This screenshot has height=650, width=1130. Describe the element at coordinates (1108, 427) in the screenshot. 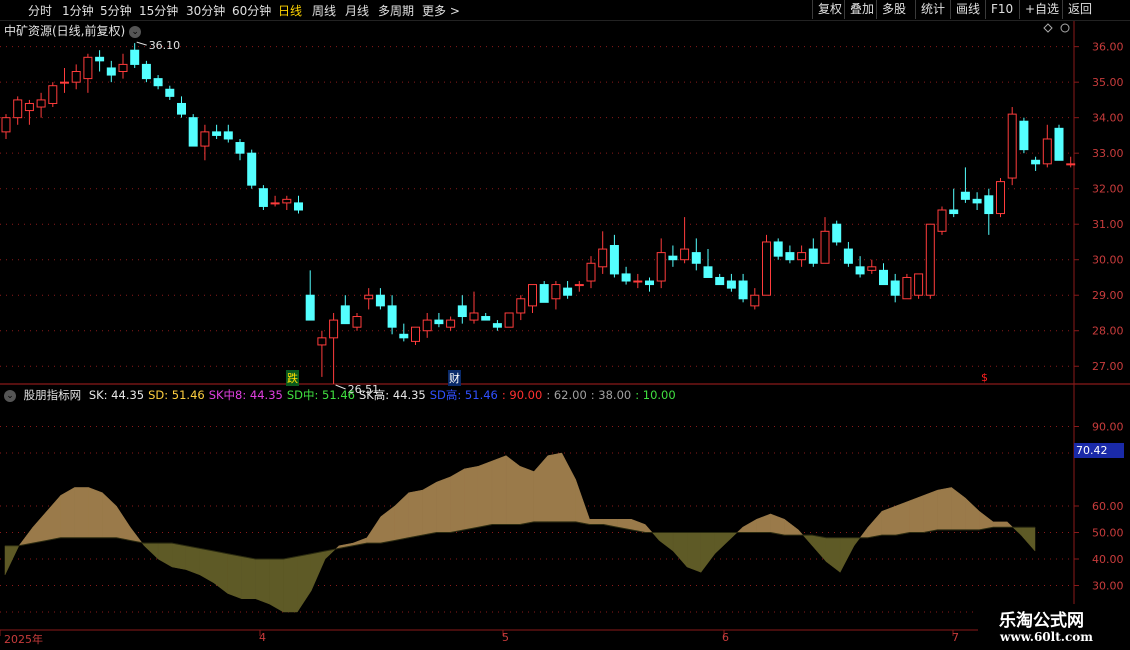

I see `indicator-tick-label: 90.00` at that location.